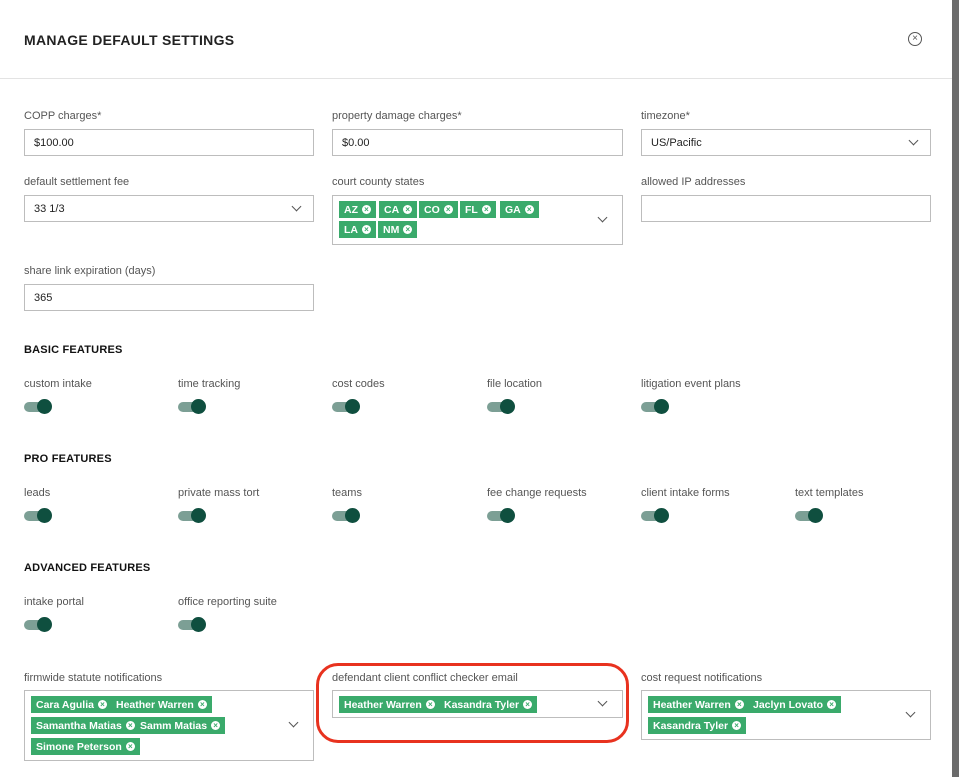 This screenshot has height=777, width=959. What do you see at coordinates (809, 515) in the screenshot?
I see `text-templates-toggle` at bounding box center [809, 515].